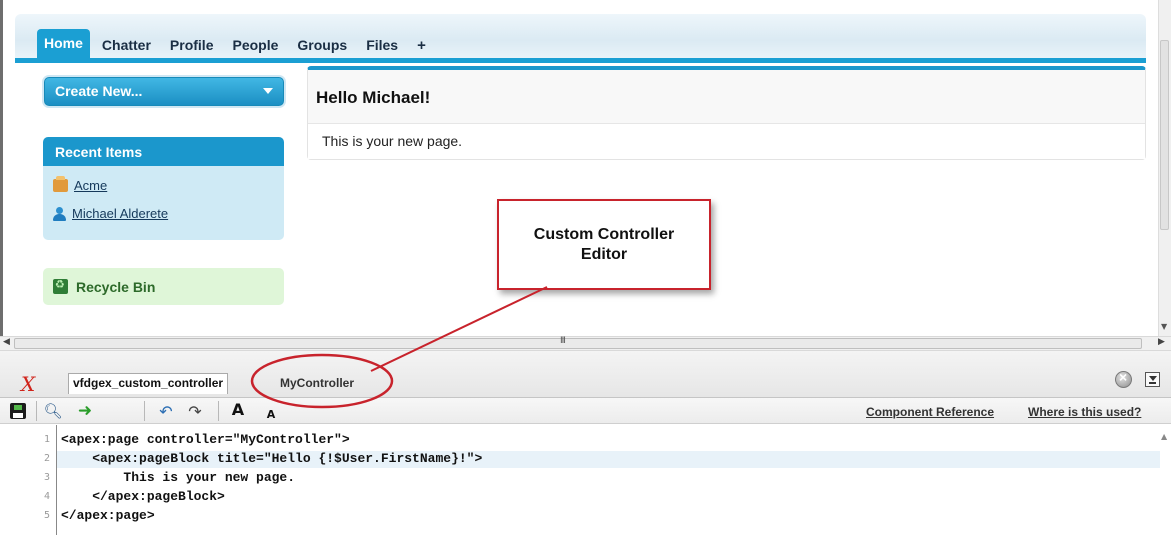 This screenshot has width=1171, height=543. Describe the element at coordinates (90, 185) in the screenshot. I see `recent-item-label: Acme` at that location.